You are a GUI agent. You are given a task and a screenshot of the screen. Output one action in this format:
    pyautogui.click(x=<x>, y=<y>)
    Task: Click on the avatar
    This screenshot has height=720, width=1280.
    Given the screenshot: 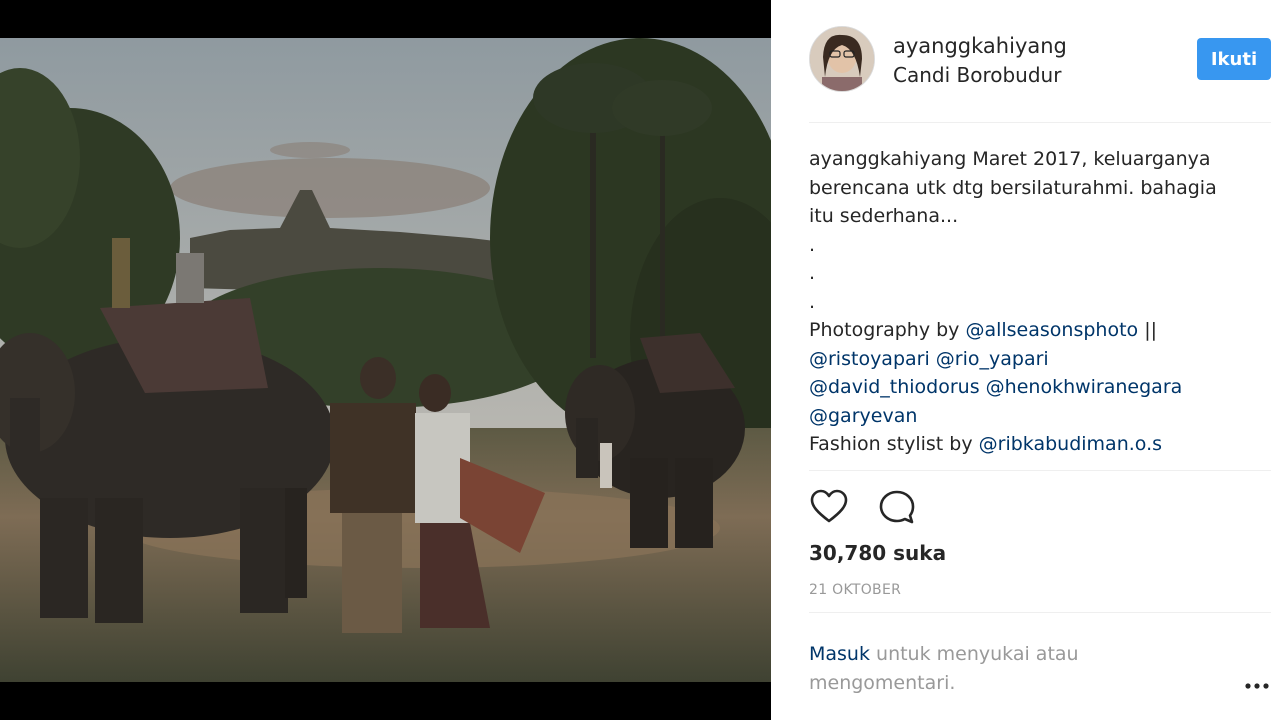 What is the action you would take?
    pyautogui.click(x=842, y=59)
    